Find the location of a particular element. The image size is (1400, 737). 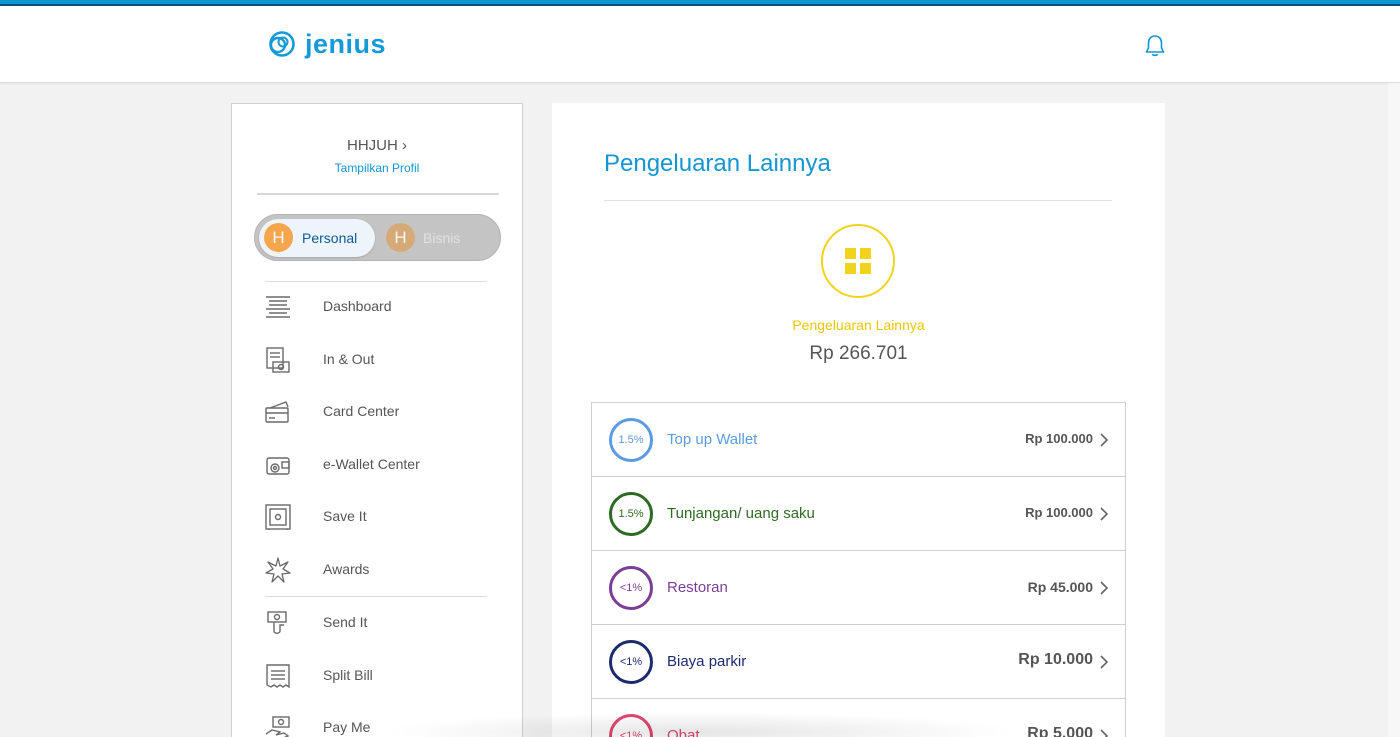

title-divider is located at coordinates (858, 200).